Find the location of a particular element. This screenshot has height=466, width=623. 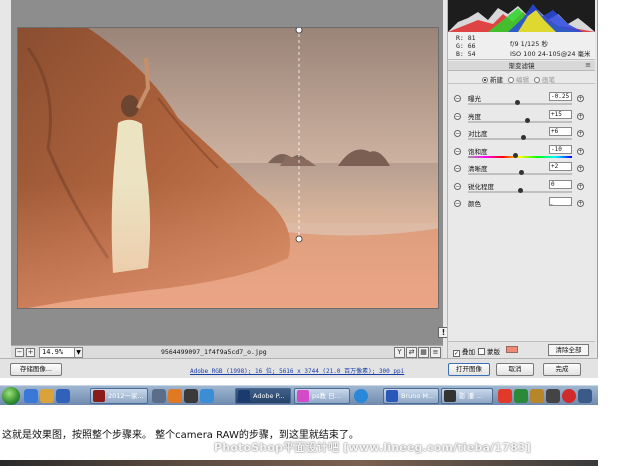

start-button-icon is located at coordinates (11, 396).